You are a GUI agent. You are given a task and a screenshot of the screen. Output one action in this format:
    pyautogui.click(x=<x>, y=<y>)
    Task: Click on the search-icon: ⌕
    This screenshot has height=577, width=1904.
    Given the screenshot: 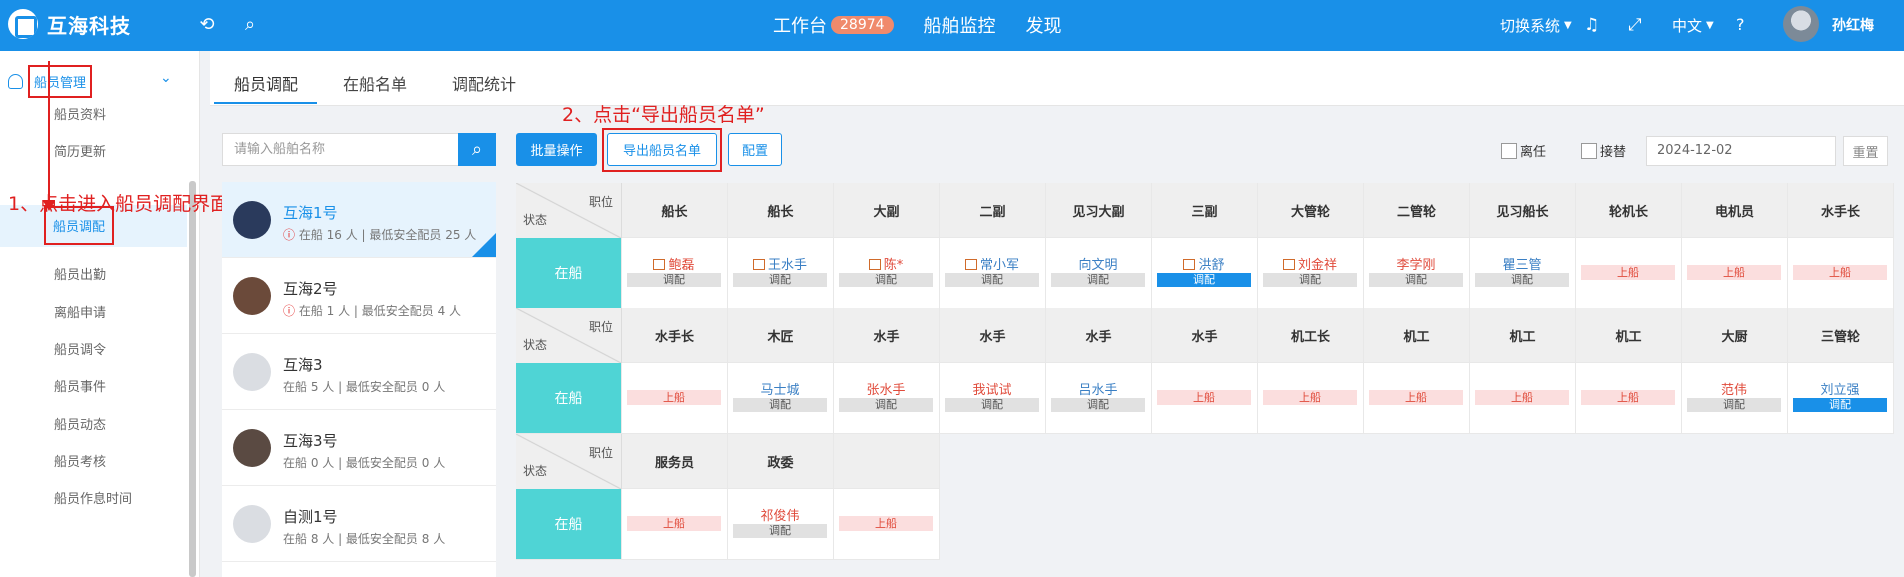 What is the action you would take?
    pyautogui.click(x=250, y=24)
    